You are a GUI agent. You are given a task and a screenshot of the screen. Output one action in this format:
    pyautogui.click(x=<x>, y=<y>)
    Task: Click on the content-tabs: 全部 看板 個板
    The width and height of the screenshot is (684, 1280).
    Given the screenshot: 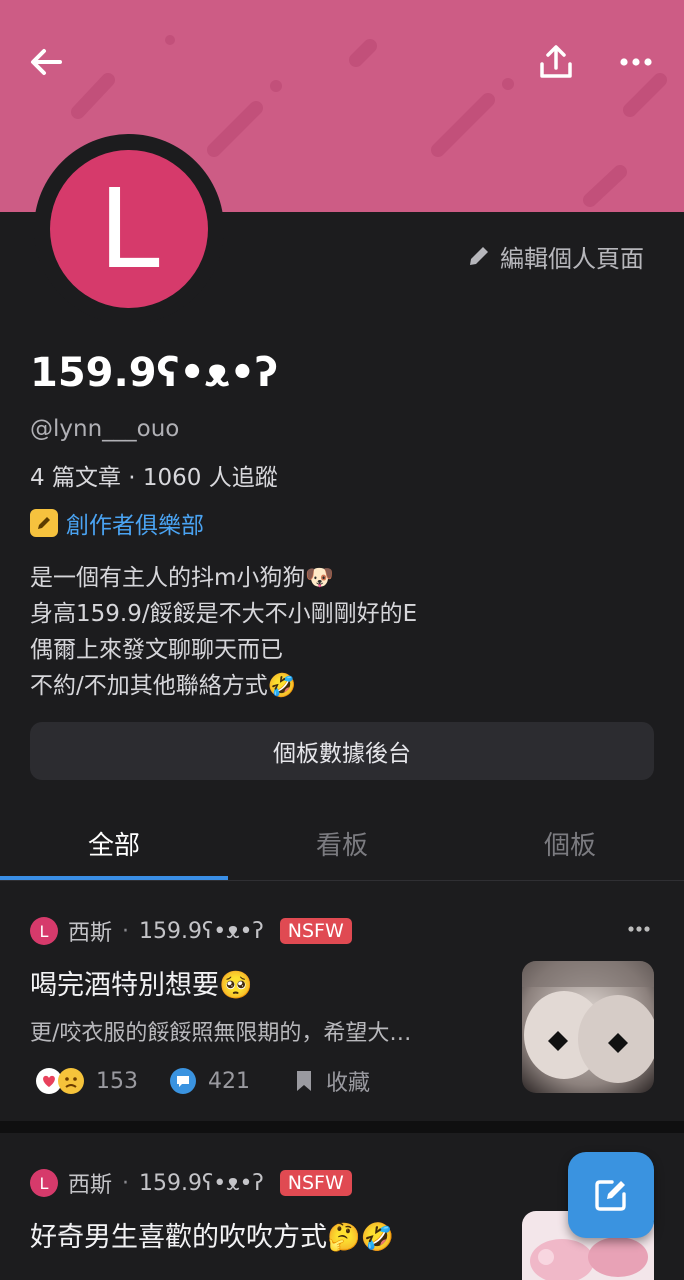 What is the action you would take?
    pyautogui.click(x=342, y=843)
    